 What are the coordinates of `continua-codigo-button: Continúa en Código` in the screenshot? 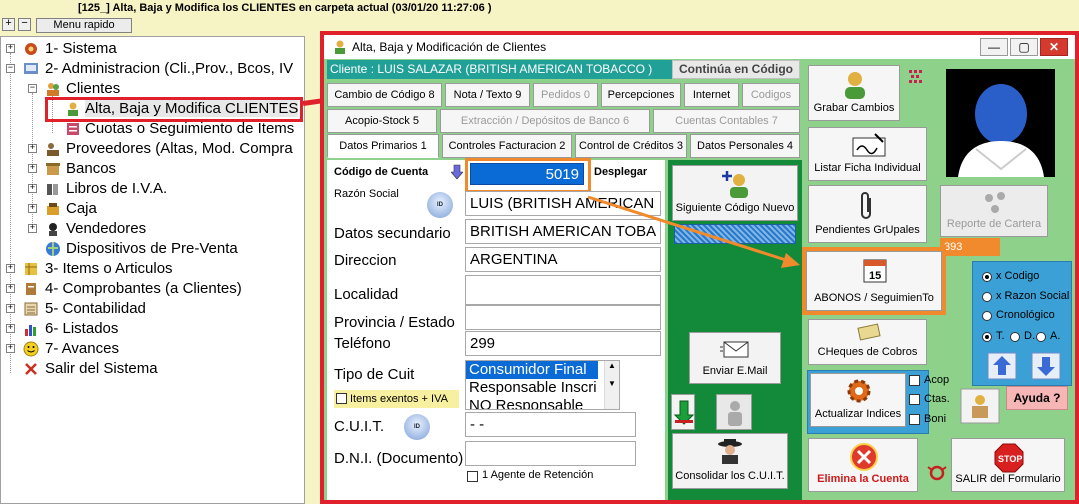 It's located at (736, 69).